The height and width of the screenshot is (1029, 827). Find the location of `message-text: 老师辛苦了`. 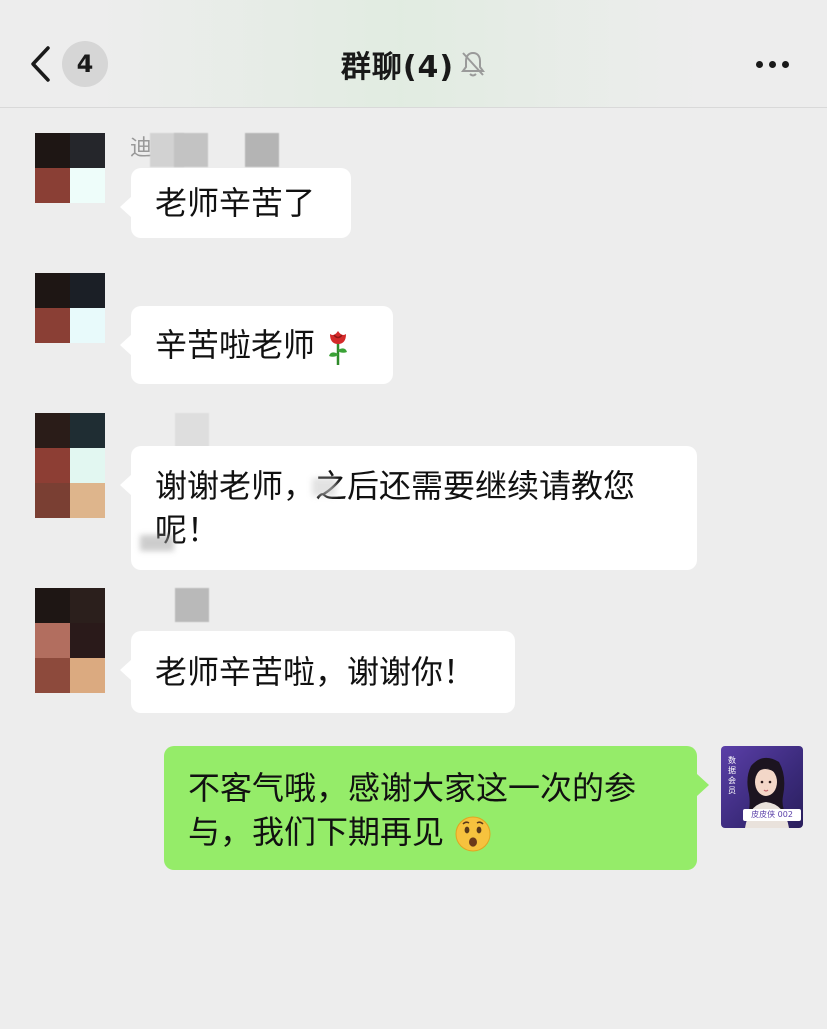

message-text: 老师辛苦了 is located at coordinates (235, 203).